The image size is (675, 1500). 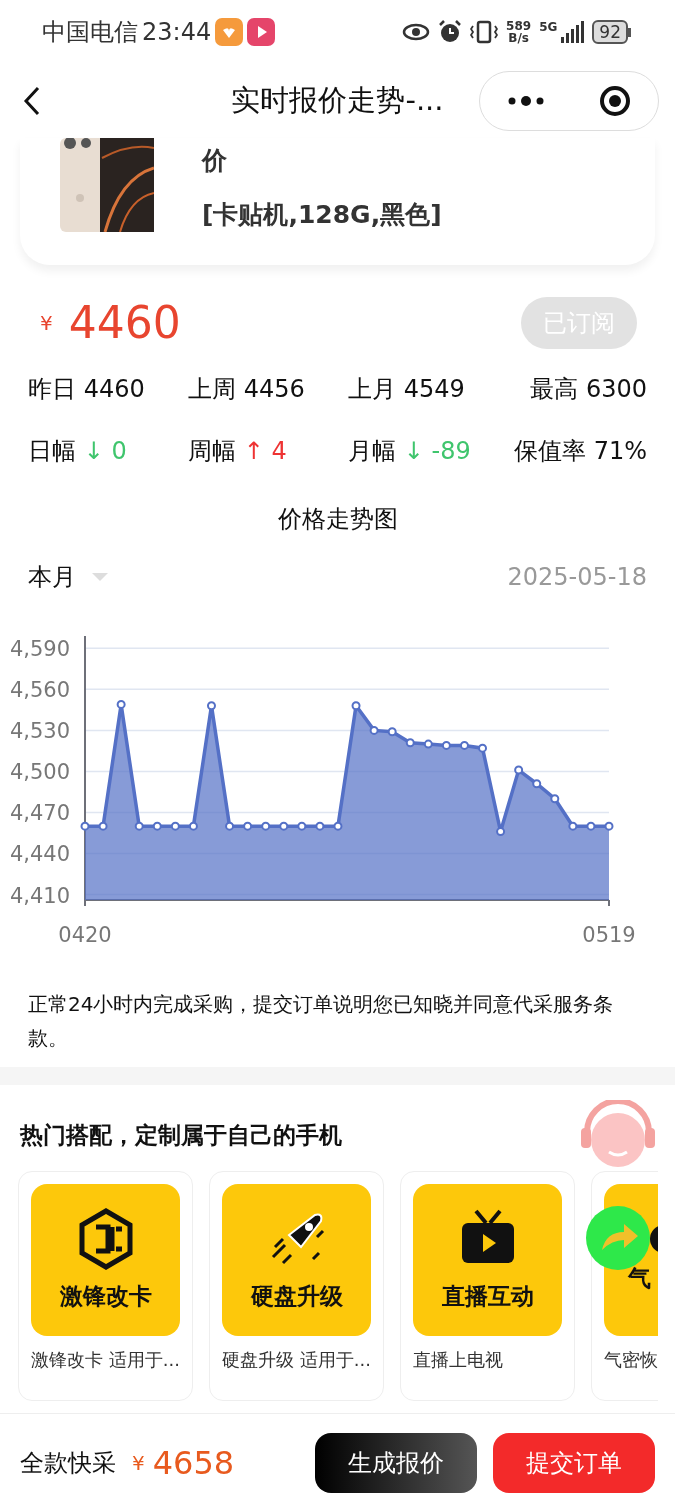 I want to click on axis-label: 0519, so click(x=609, y=935).